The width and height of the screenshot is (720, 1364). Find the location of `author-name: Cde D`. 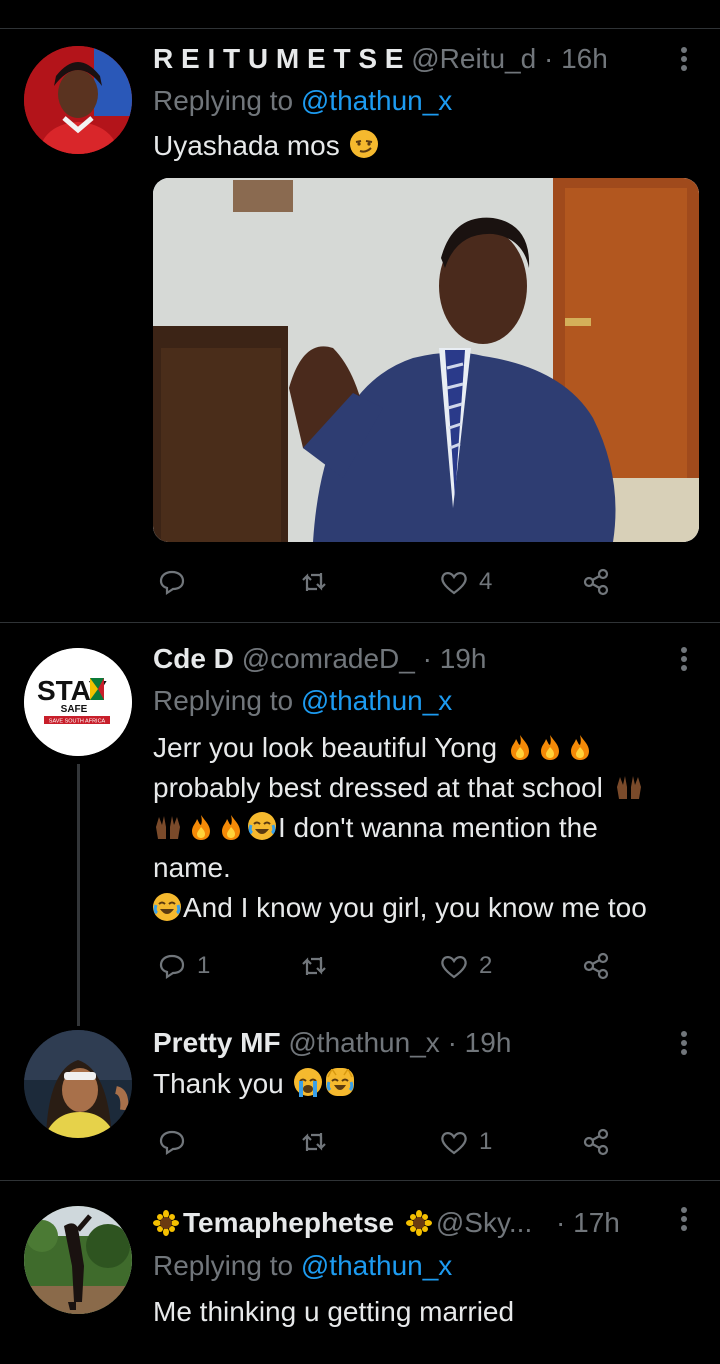

author-name: Cde D is located at coordinates (193, 658).